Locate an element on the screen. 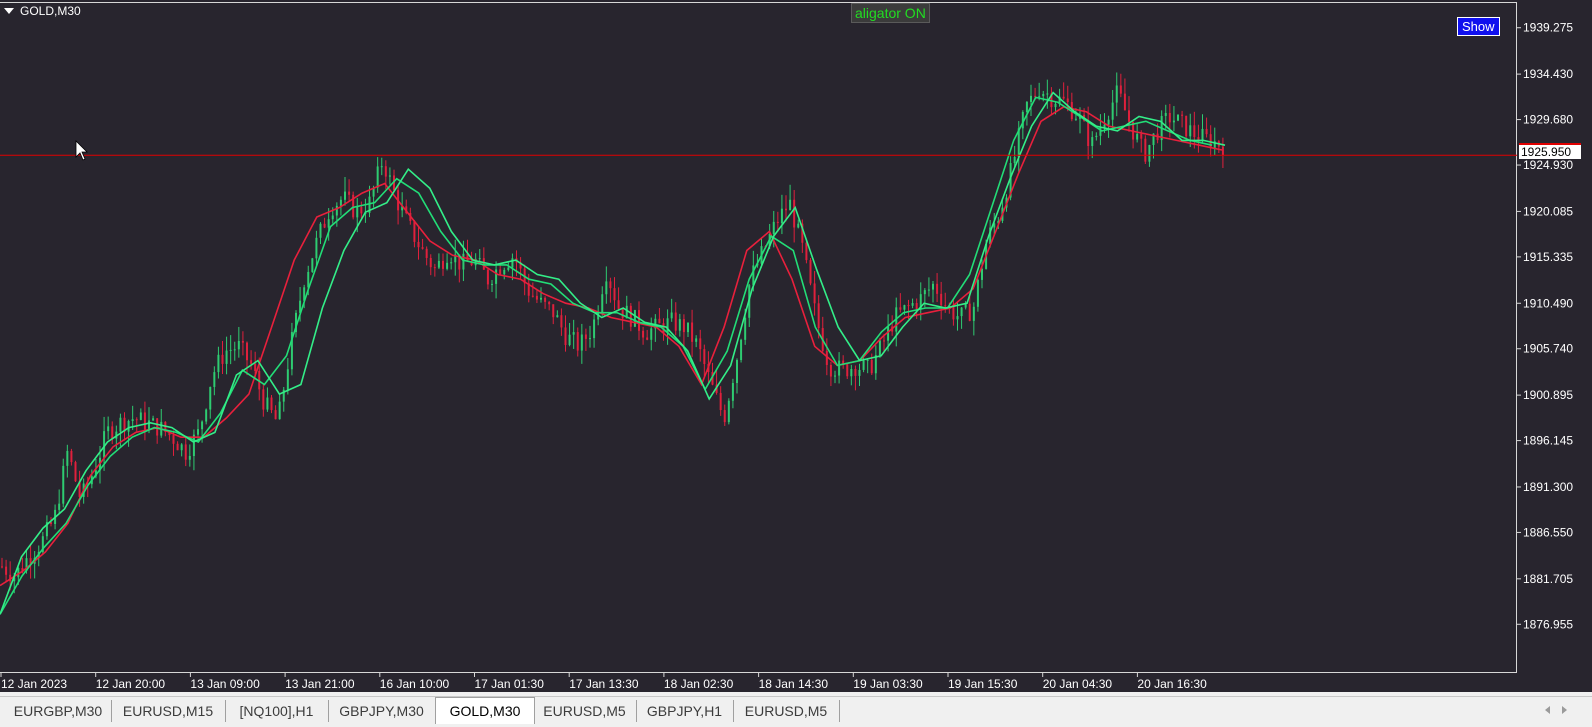 Image resolution: width=1592 pixels, height=727 pixels. symbol-text: GOLD,M30 is located at coordinates (50, 11).